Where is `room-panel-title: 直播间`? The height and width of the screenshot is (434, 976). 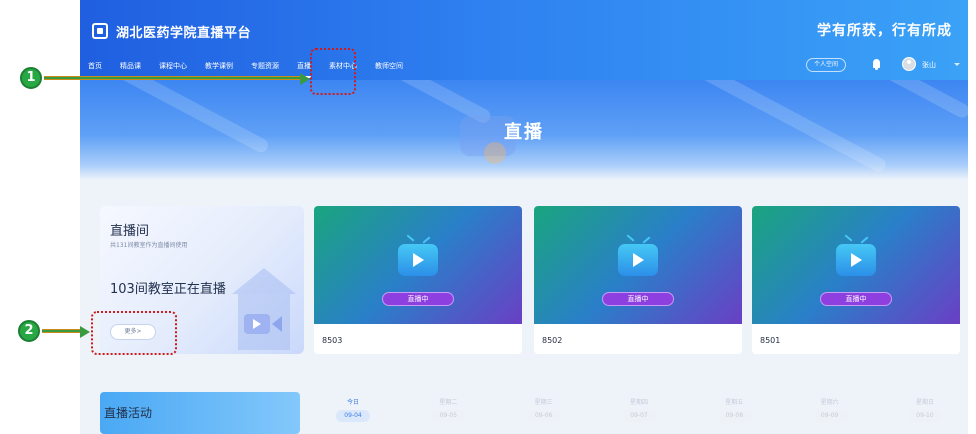
room-panel-title: 直播间 is located at coordinates (130, 231).